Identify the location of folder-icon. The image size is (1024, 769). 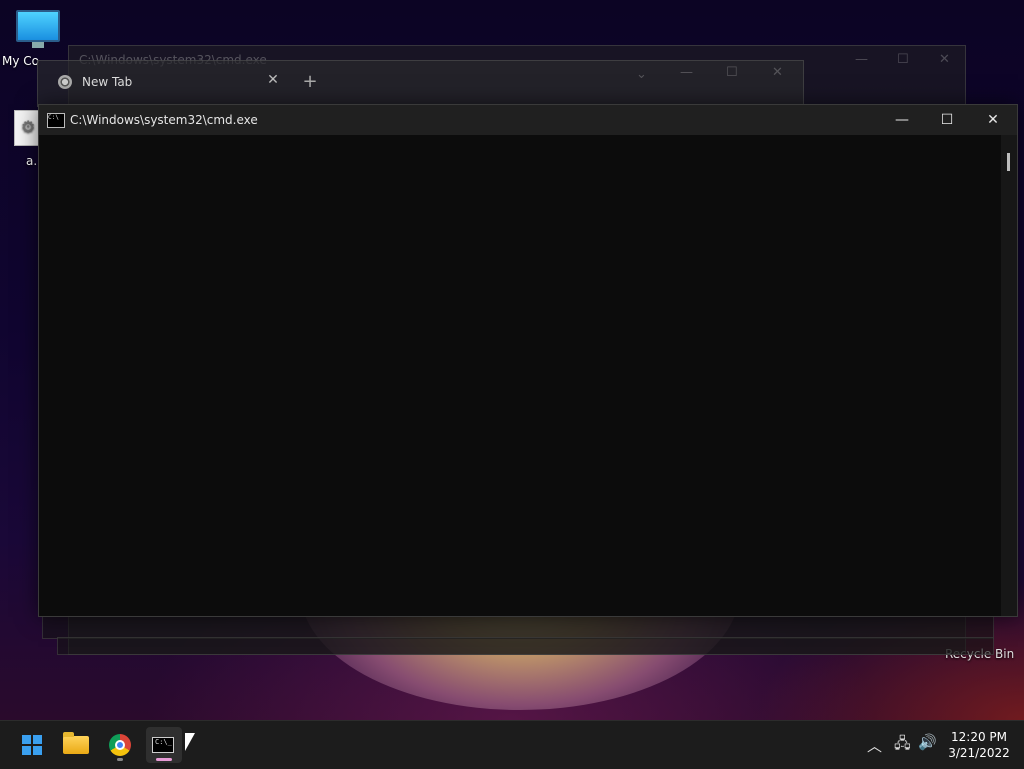
(76, 743).